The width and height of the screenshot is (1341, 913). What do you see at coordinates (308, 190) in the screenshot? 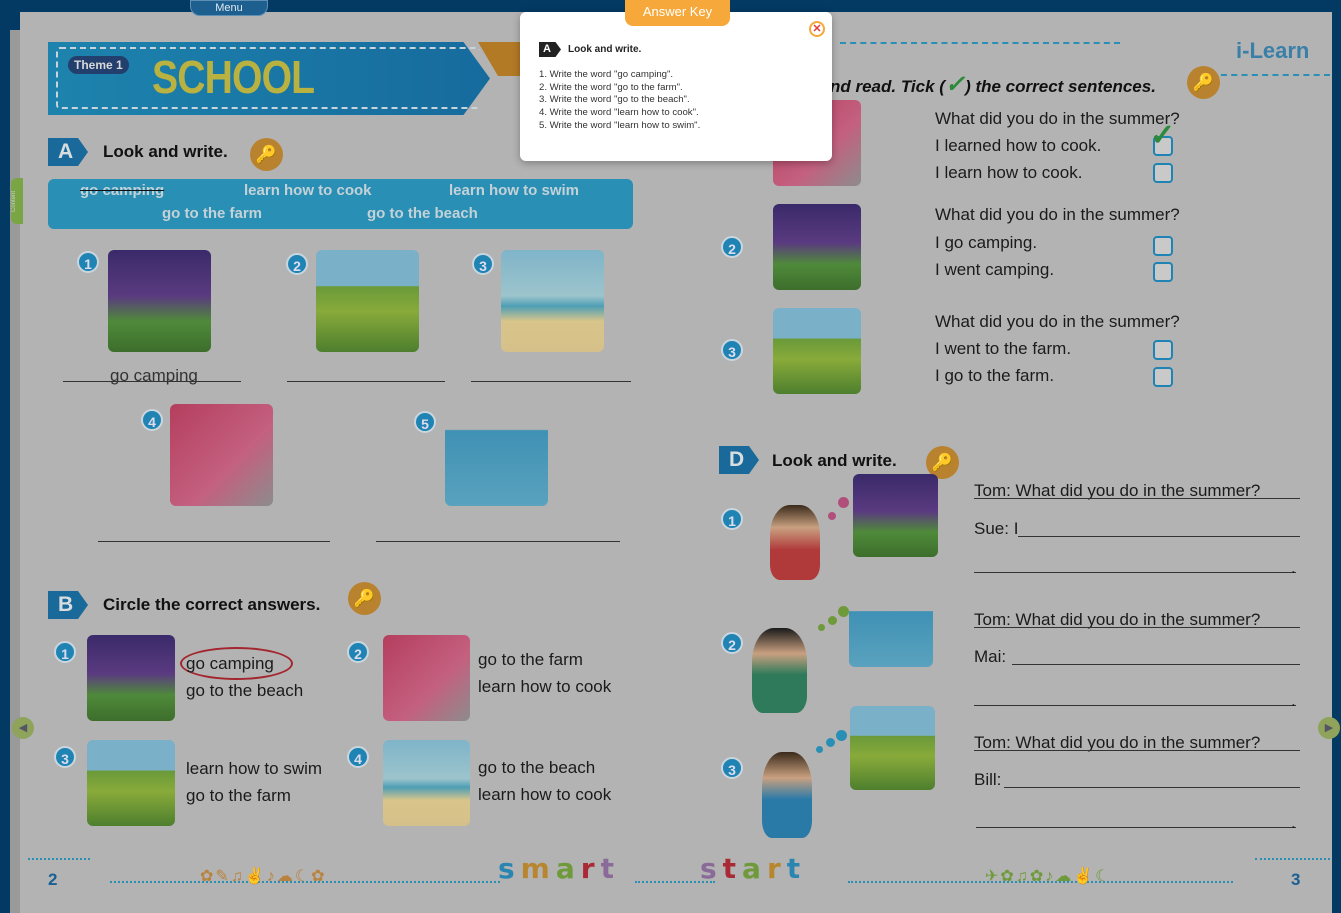
I see `word-bank-item: learn how to cook` at bounding box center [308, 190].